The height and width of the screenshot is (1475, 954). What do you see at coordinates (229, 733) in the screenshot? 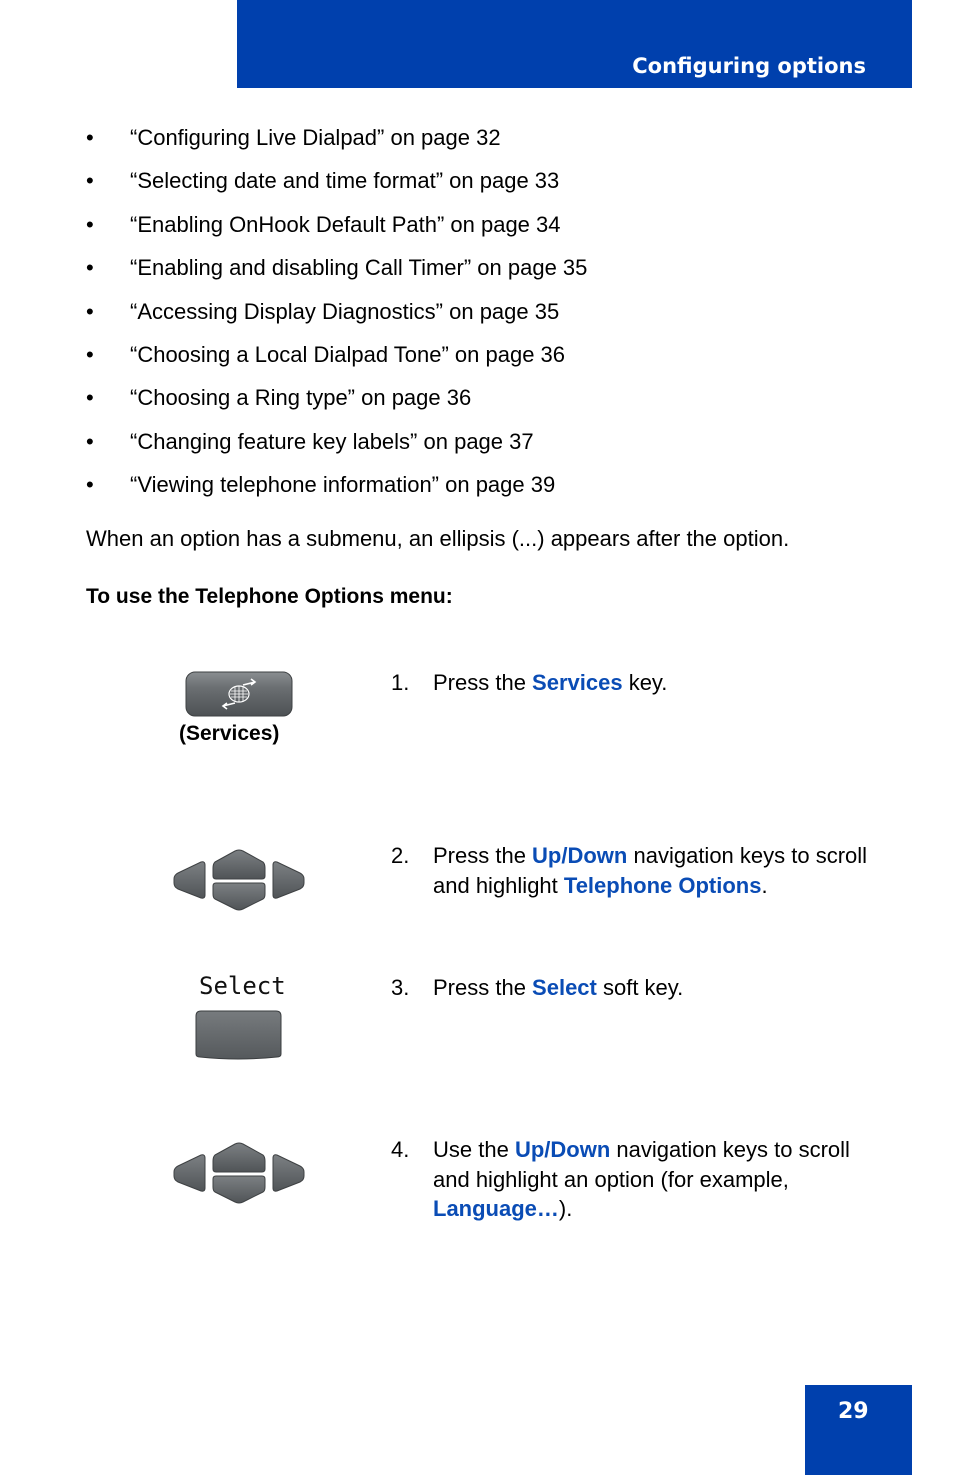
I see `services-key-label: (Services)` at bounding box center [229, 733].